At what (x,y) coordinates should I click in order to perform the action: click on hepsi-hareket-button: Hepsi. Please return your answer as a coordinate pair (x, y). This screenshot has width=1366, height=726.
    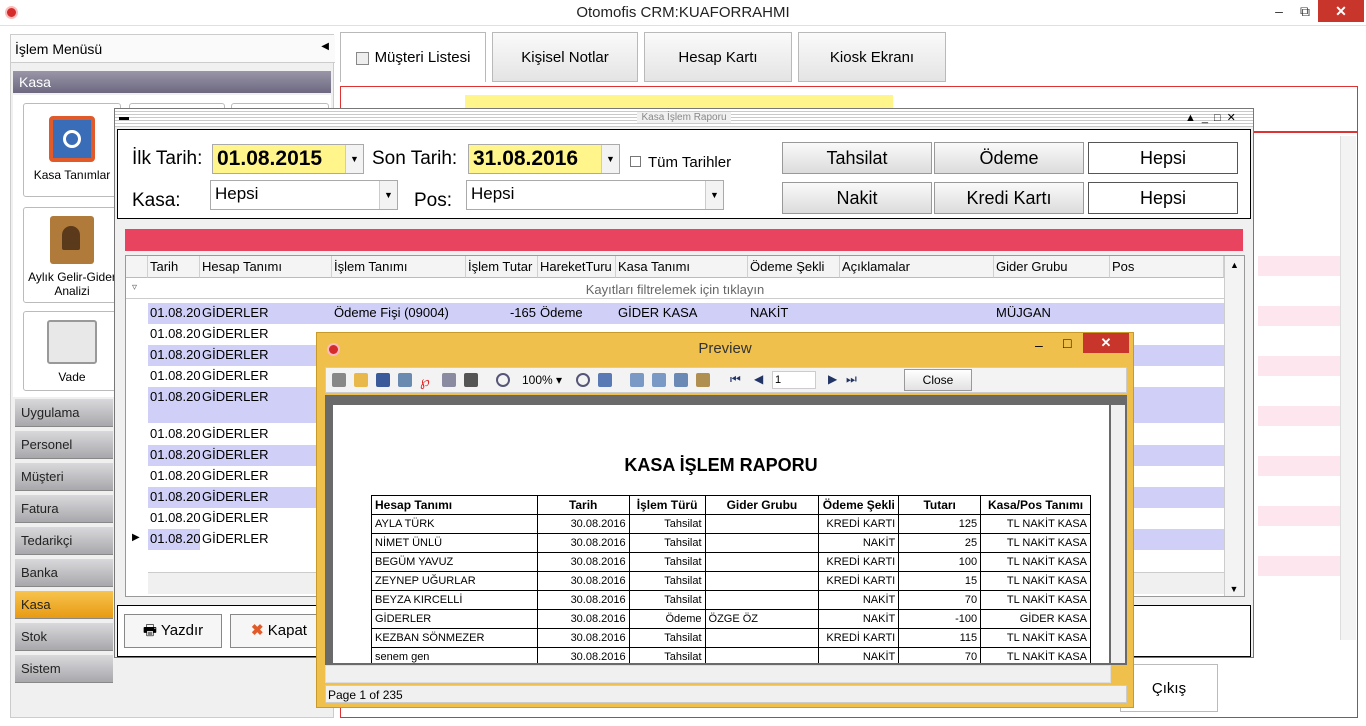
    Looking at the image, I should click on (1163, 158).